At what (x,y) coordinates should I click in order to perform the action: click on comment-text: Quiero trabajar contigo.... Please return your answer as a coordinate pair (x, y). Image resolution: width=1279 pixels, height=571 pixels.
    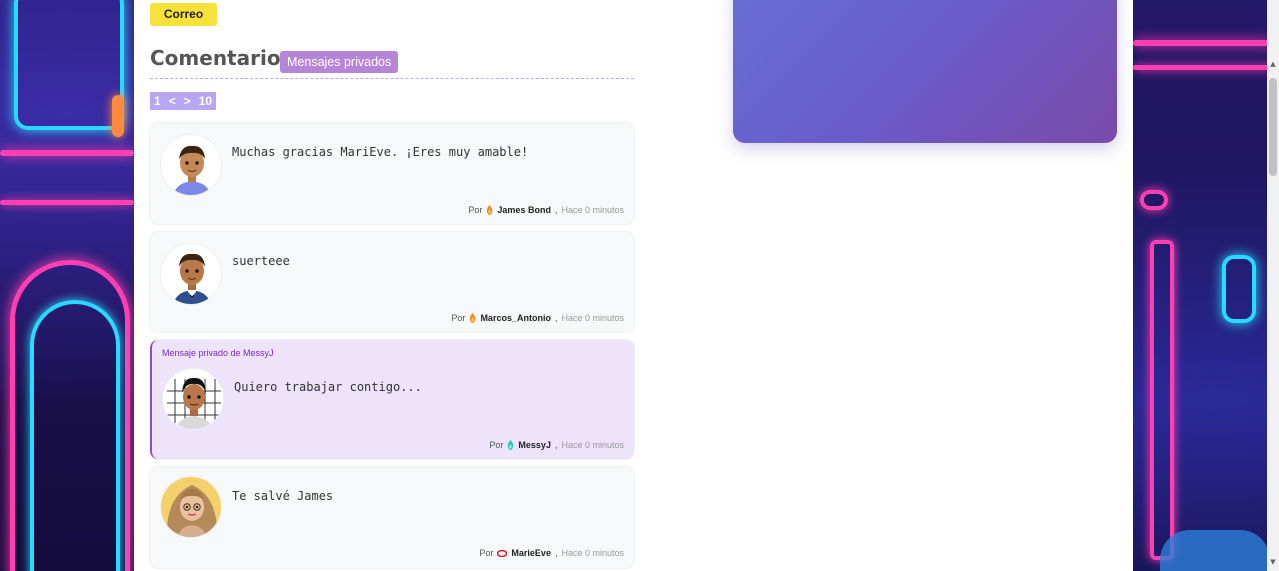
    Looking at the image, I should click on (328, 387).